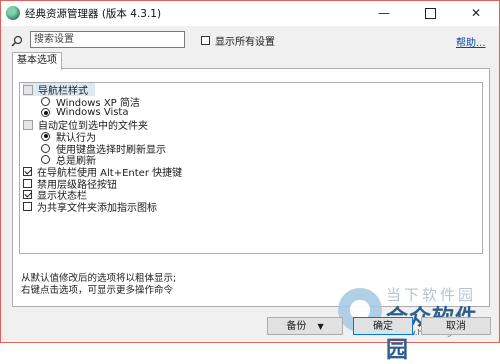 Image resolution: width=500 pixels, height=364 pixels. I want to click on option-checkbox: 为共享文件夹添加指示图标, so click(90, 207).